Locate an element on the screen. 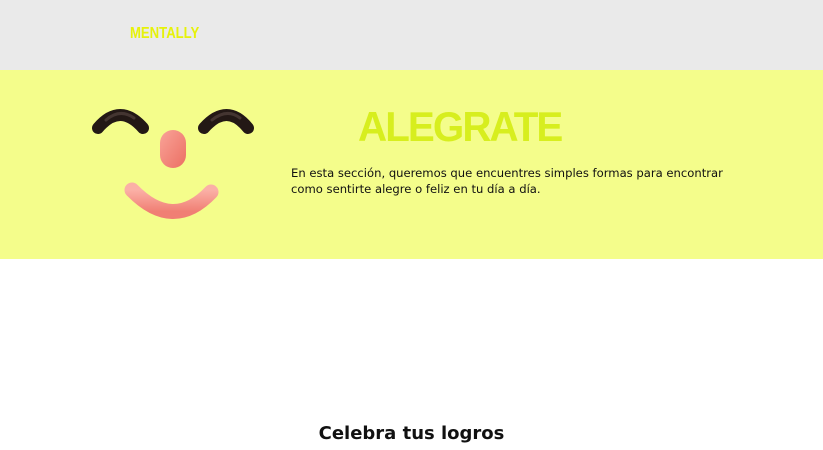 The image size is (823, 450). hero-title: ALEGRATE is located at coordinates (460, 126).